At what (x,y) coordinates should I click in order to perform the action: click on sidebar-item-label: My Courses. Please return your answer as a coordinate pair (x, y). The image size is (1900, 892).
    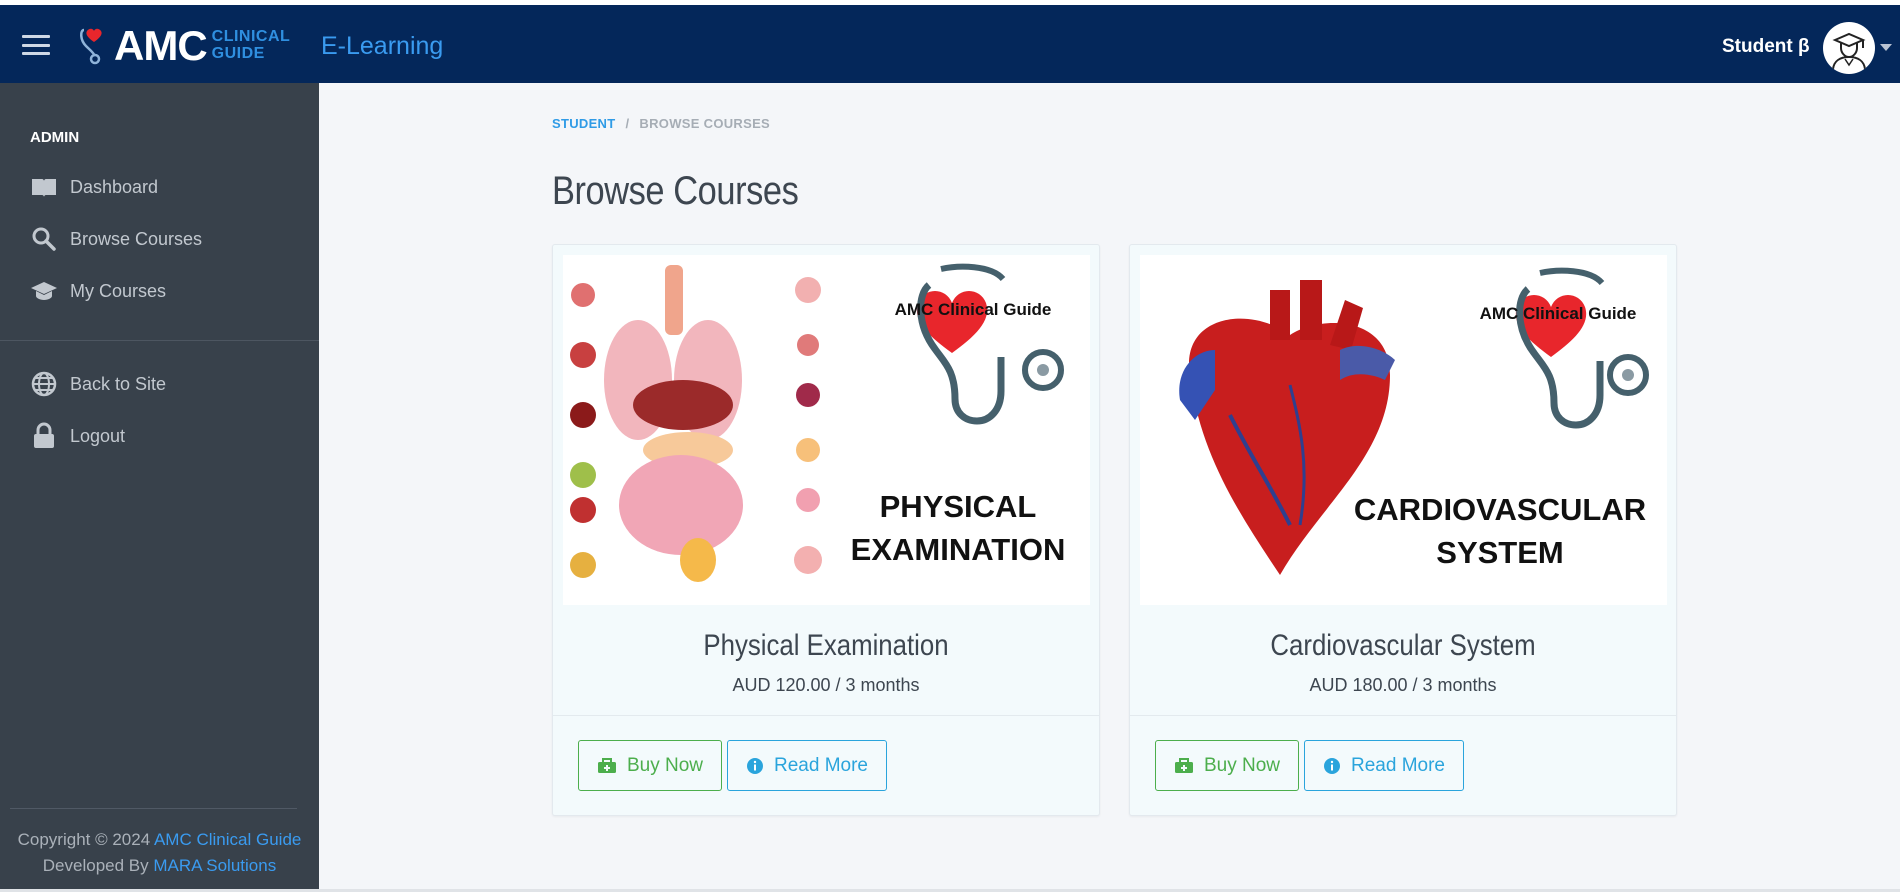
    Looking at the image, I should click on (118, 290).